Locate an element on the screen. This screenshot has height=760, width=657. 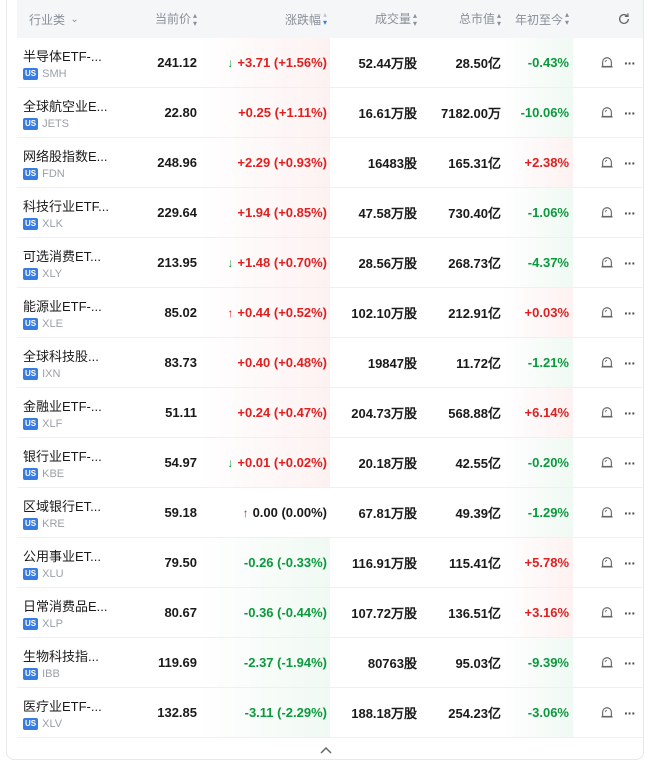
ytd-value: -10.06% is located at coordinates (544, 112).